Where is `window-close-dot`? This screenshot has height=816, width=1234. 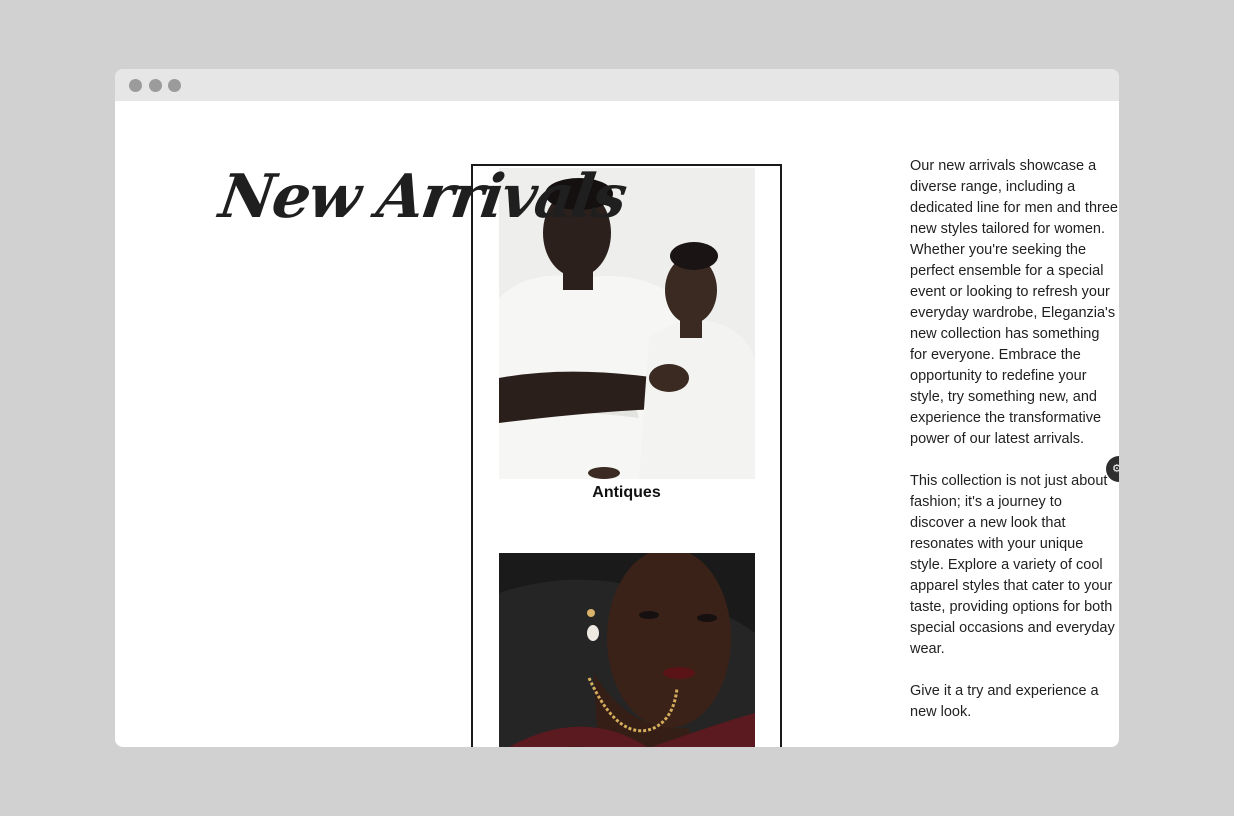 window-close-dot is located at coordinates (135, 85).